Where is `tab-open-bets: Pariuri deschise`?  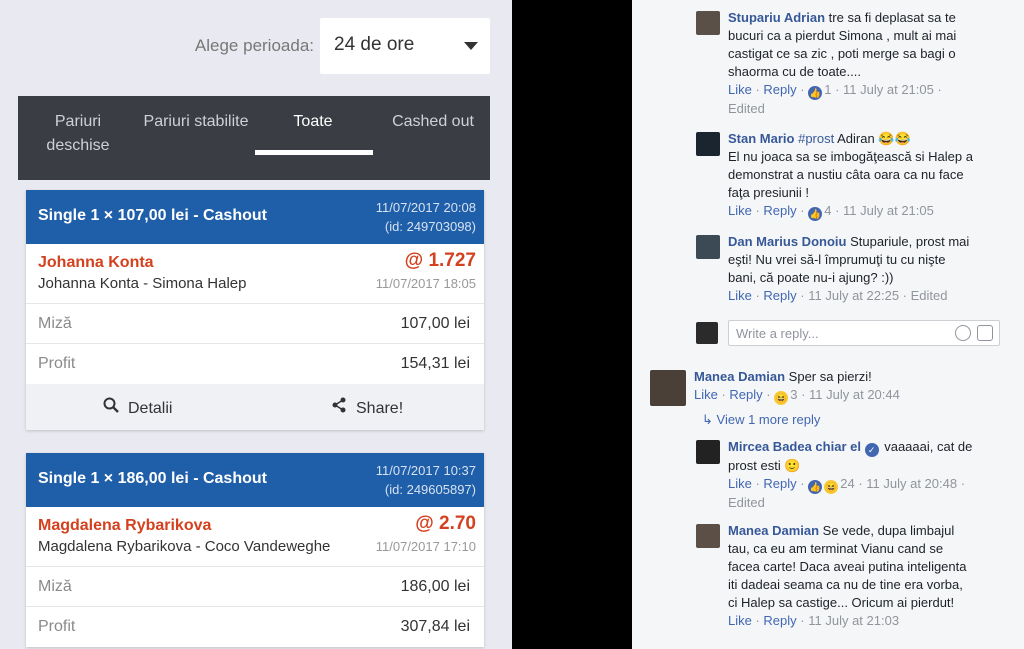 tab-open-bets: Pariuri deschise is located at coordinates (78, 134).